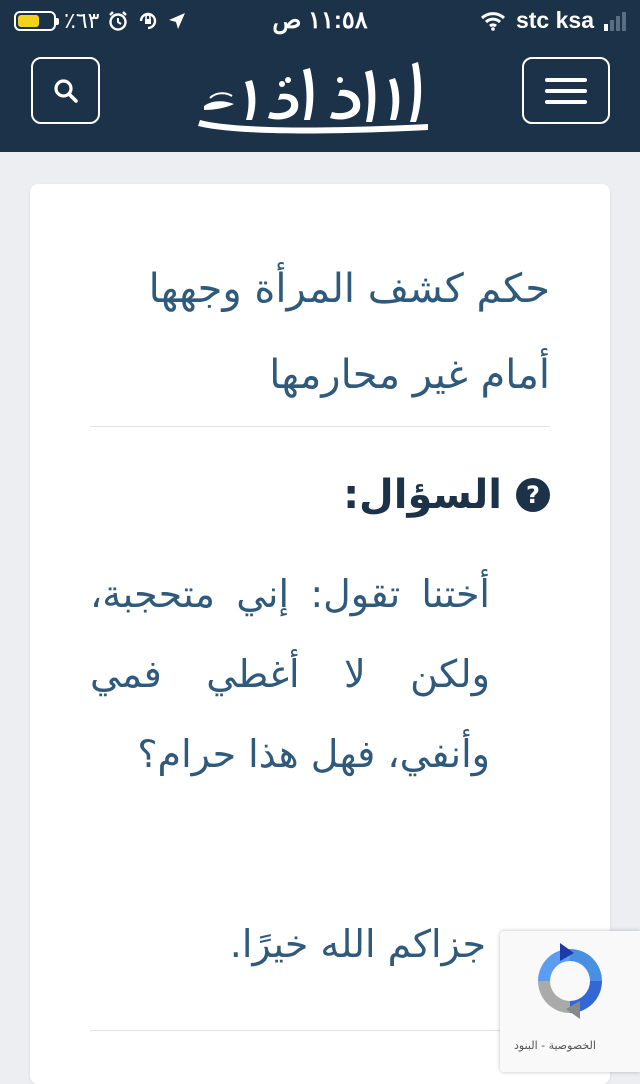 Image resolution: width=640 pixels, height=1084 pixels. I want to click on carrier-name: stc ksa, so click(554, 20).